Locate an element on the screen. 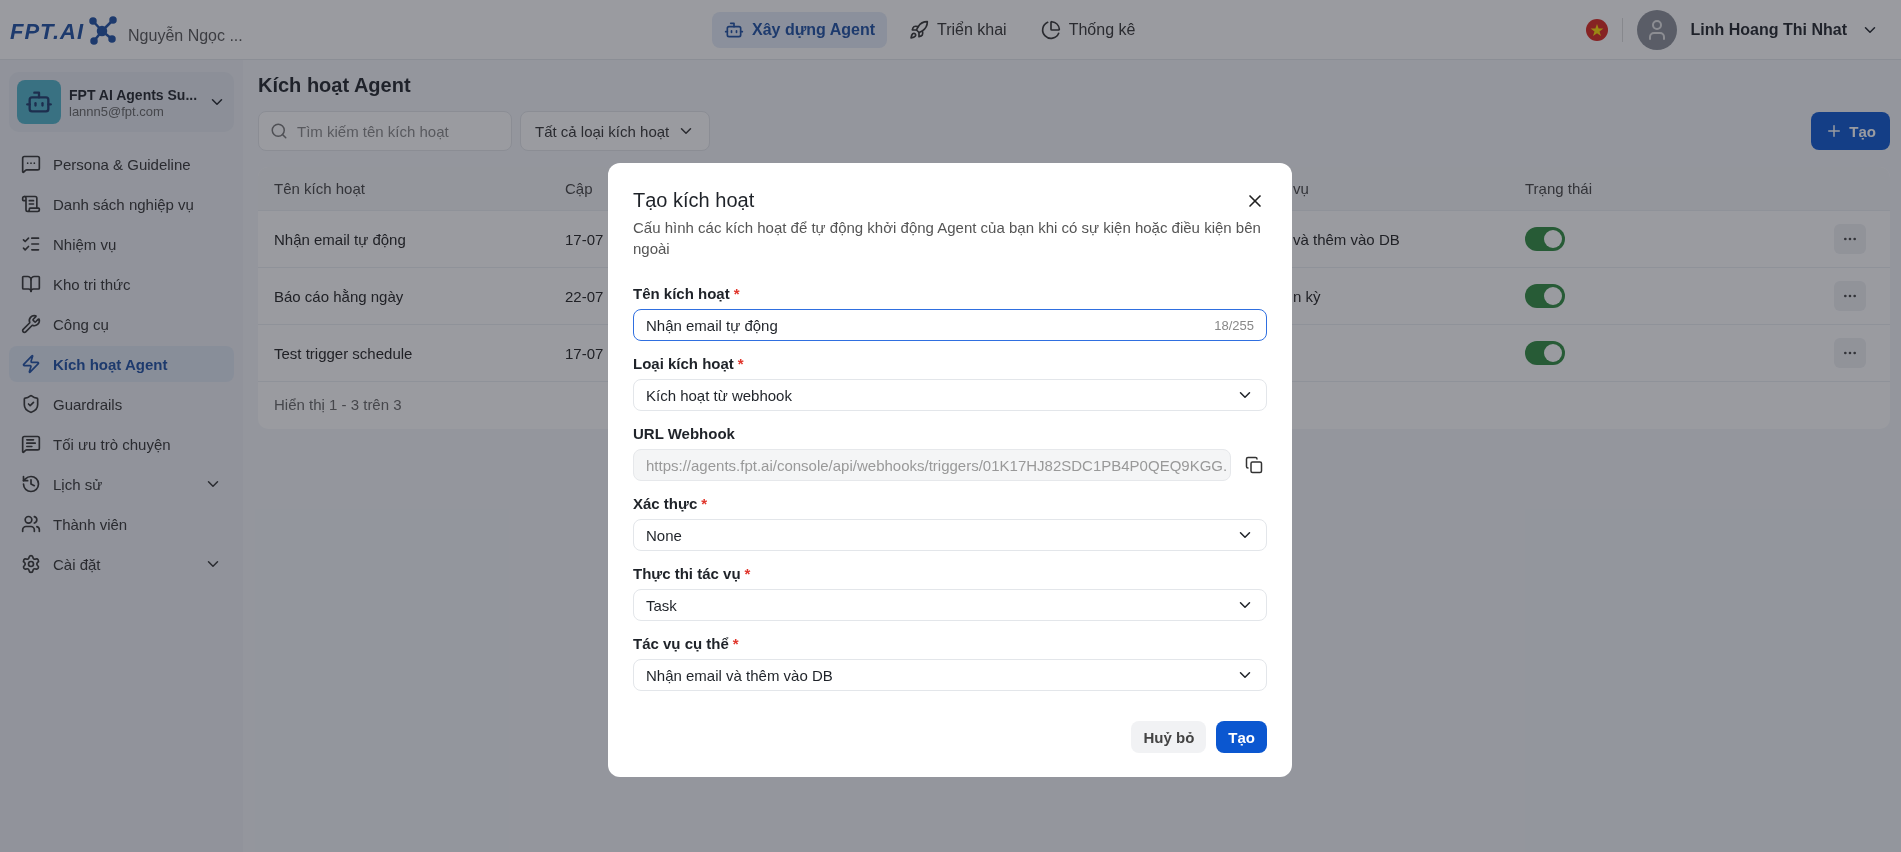  search-field: Tìm kiếm tên kích hoạt is located at coordinates (385, 131).